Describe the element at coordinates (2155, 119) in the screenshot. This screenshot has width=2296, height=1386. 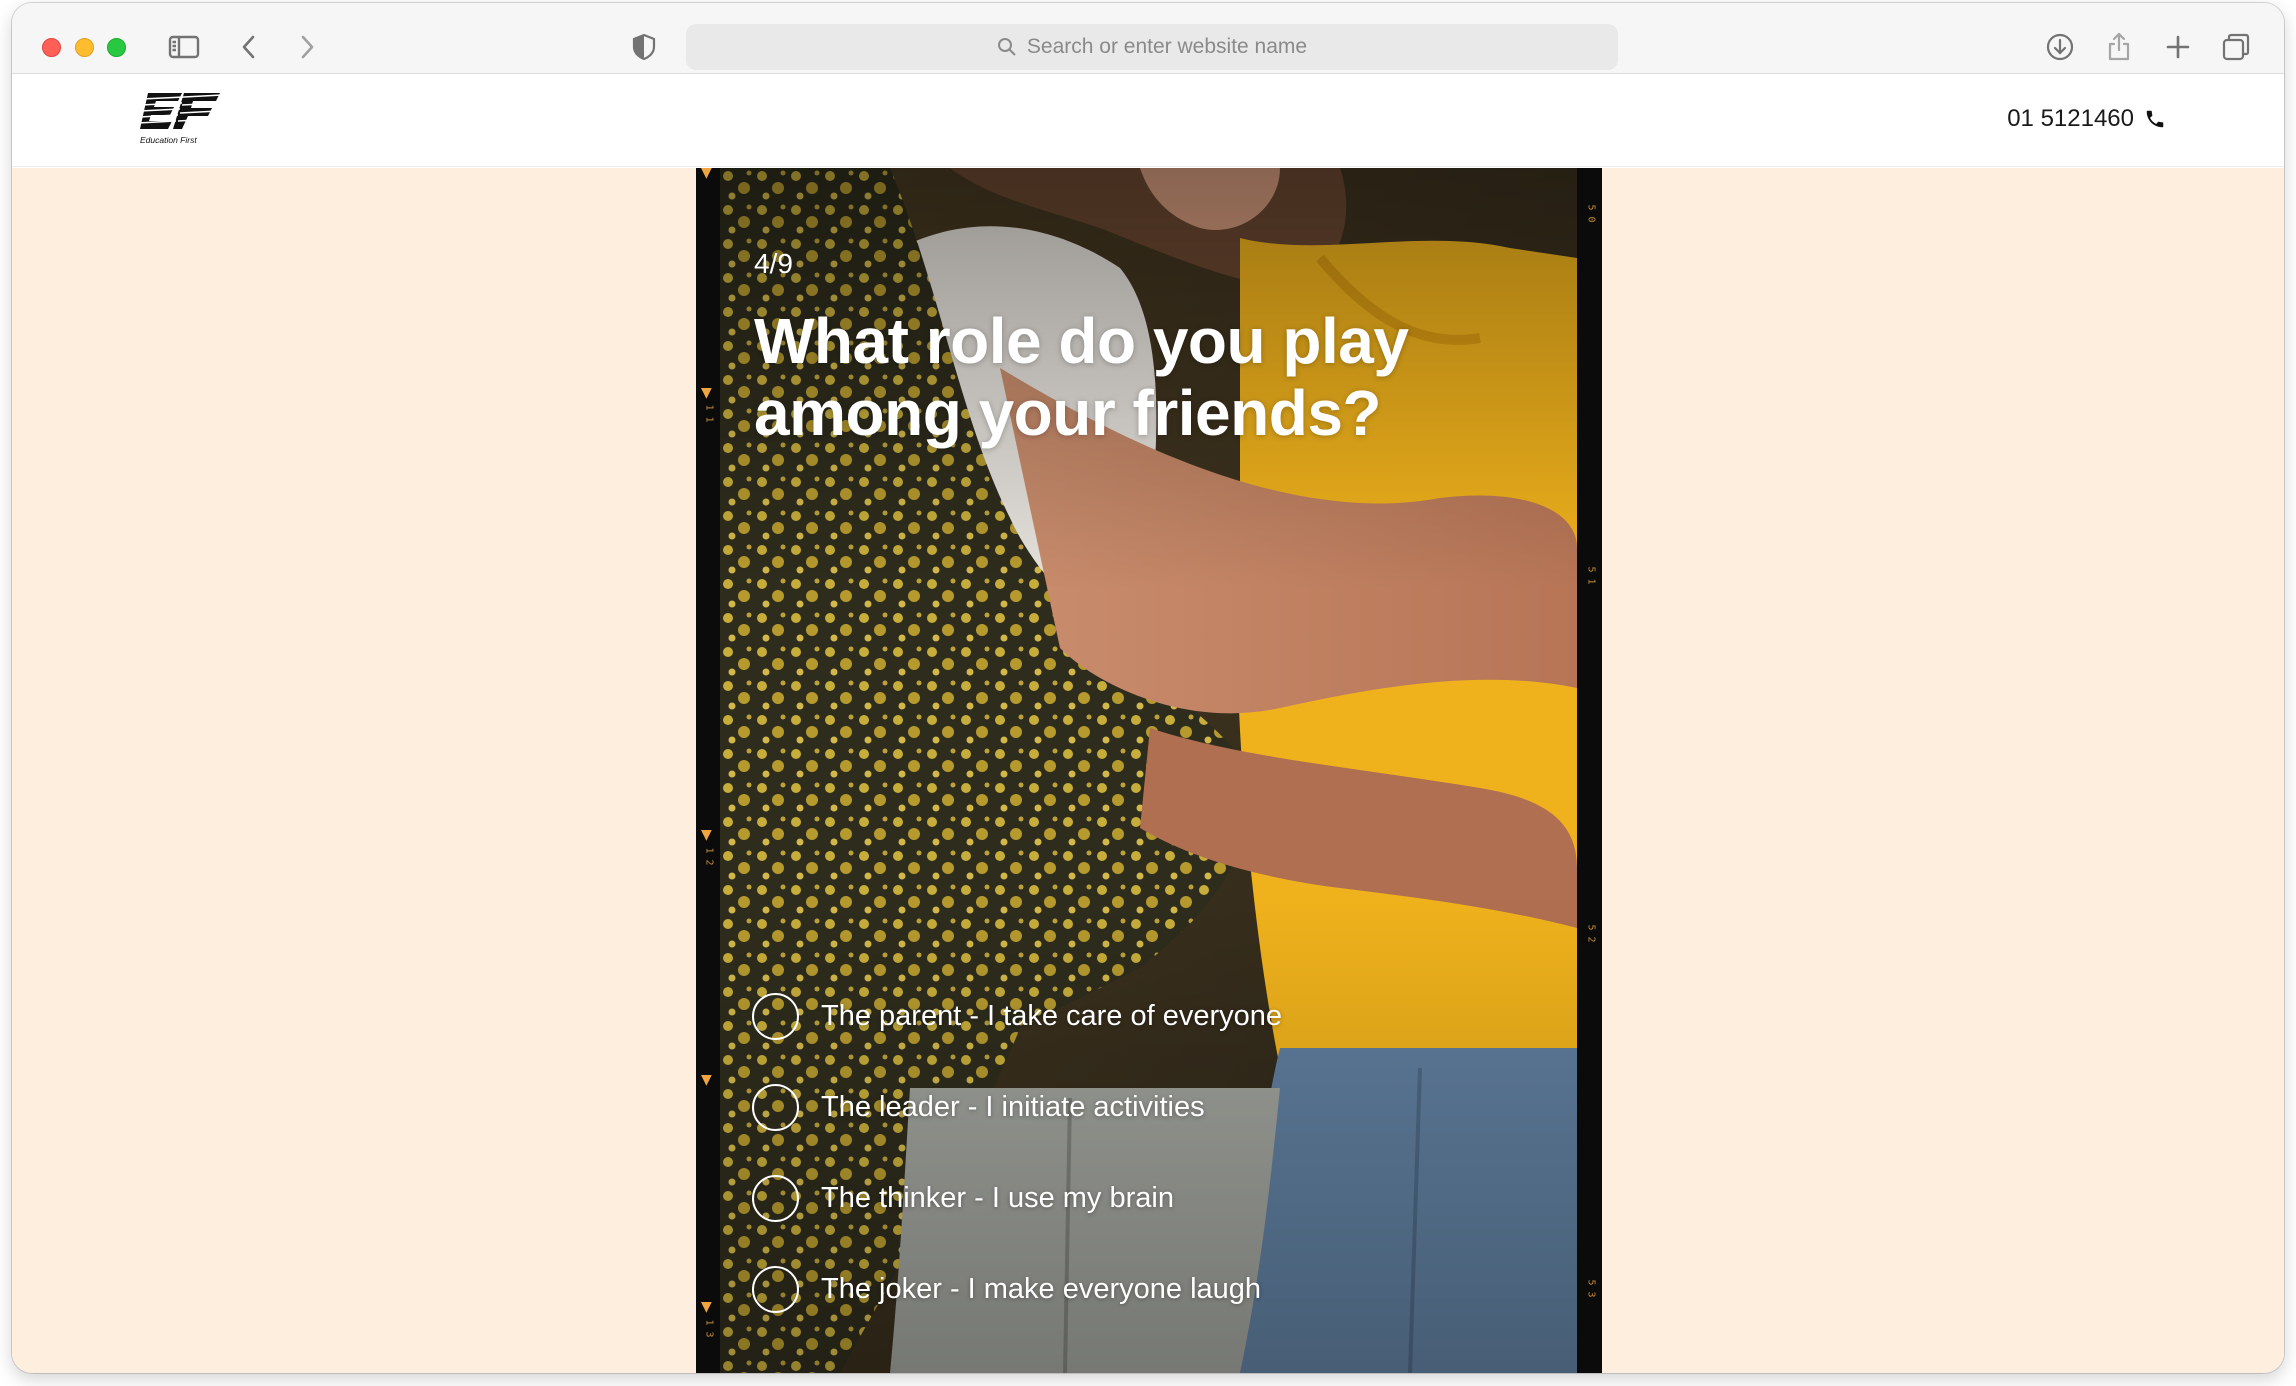
I see `phone-icon` at that location.